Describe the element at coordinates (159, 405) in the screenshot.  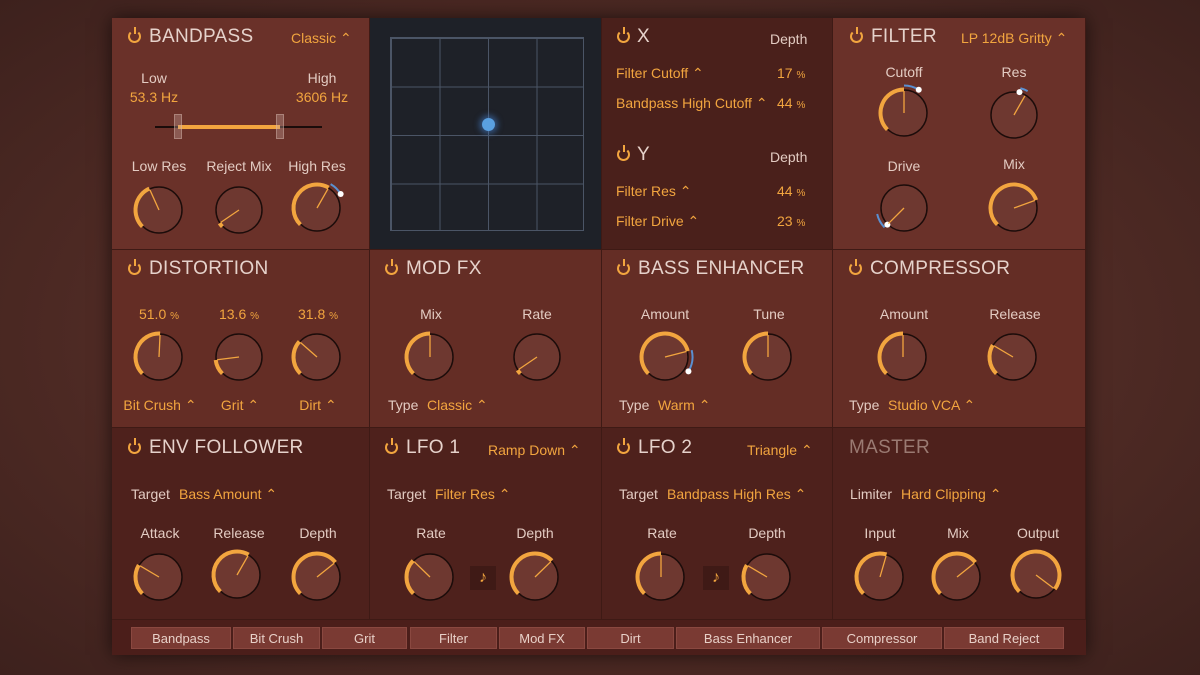
I see `bit-crush-select: Bit Crush ⌃` at that location.